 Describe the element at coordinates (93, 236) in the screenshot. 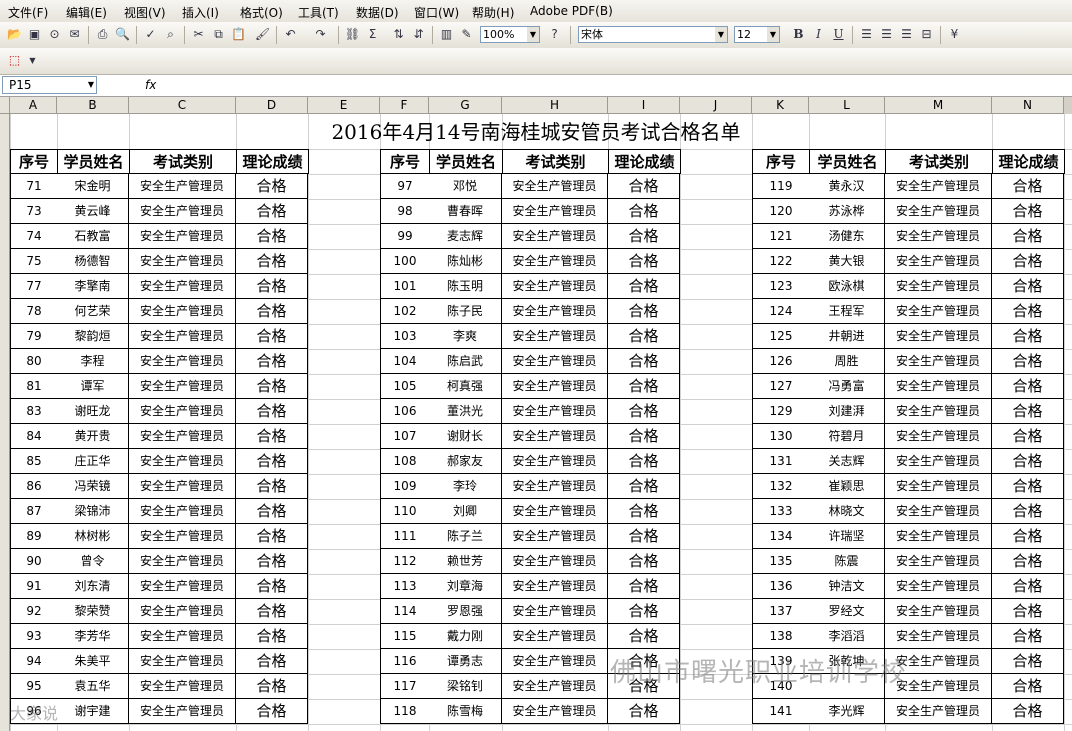

I see `table-cell: 石教富` at that location.